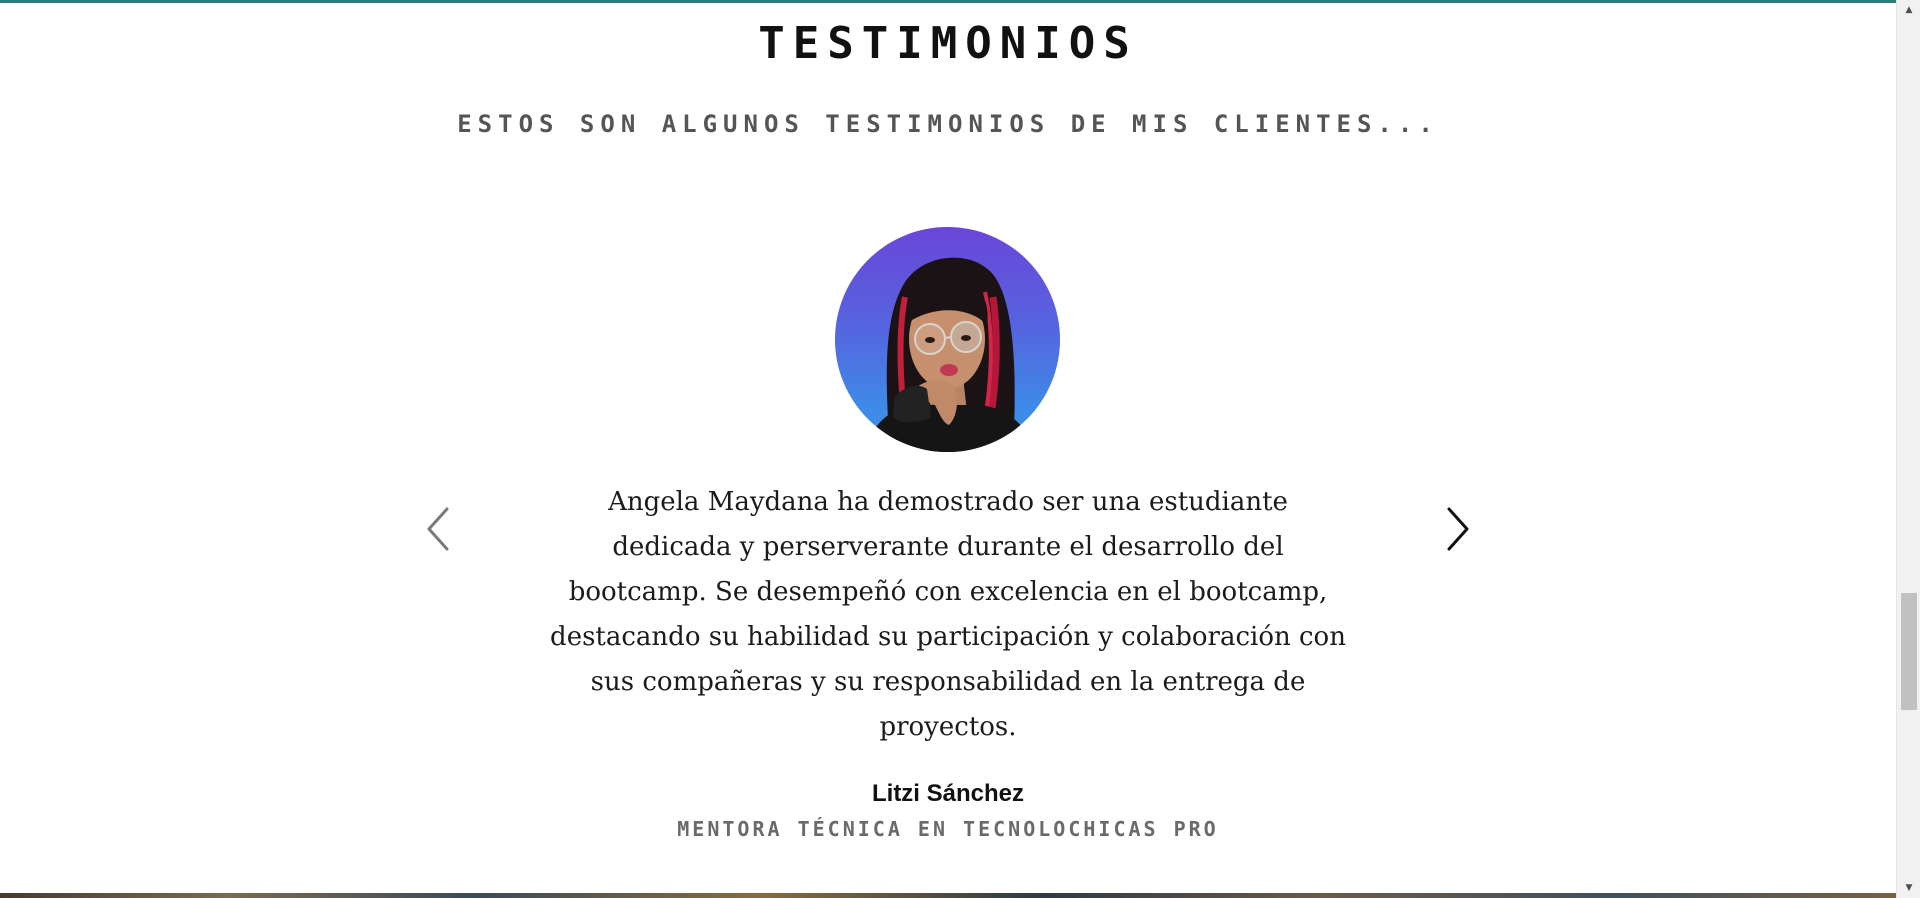 The image size is (1920, 898). I want to click on testimonial-avatar, so click(947, 339).